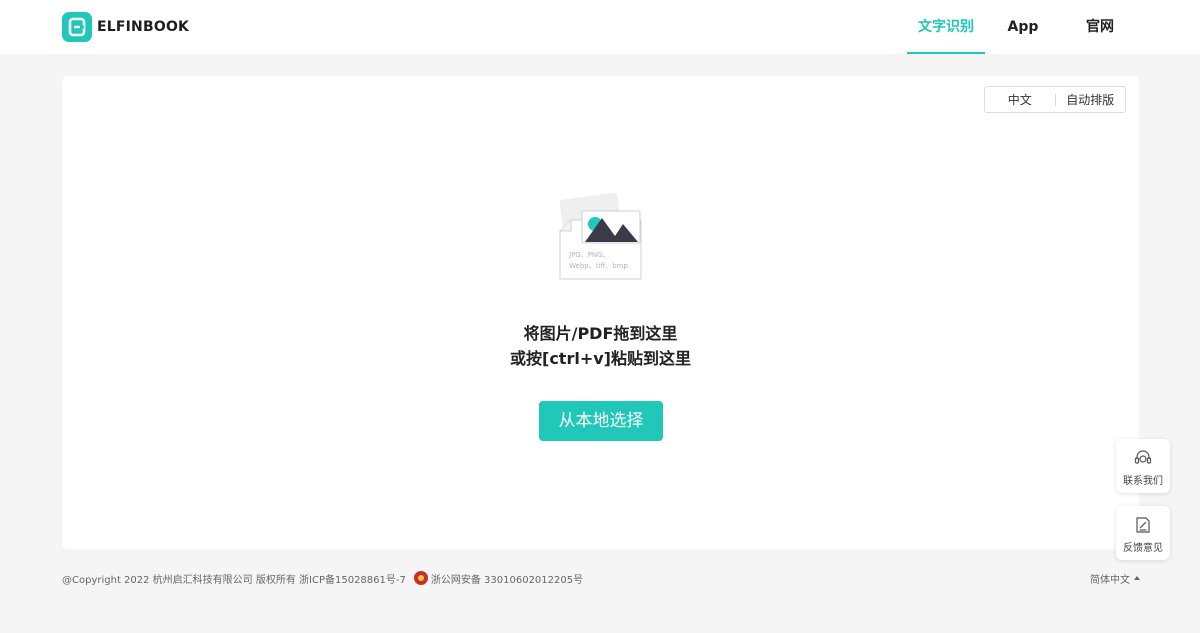 The image size is (1200, 633). What do you see at coordinates (600, 358) in the screenshot?
I see `drop-hint-line2: 或按[ctrl+v]粘贴到这里` at bounding box center [600, 358].